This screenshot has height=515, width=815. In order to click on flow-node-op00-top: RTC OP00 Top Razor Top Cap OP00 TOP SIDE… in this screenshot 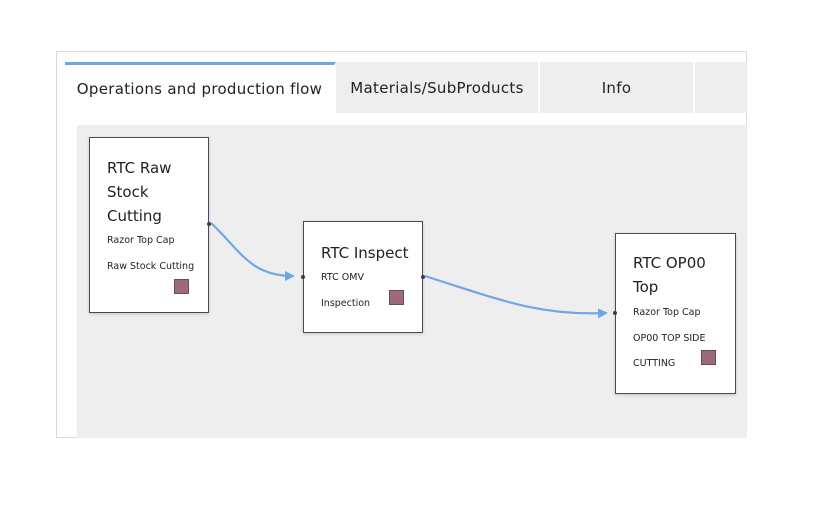, I will do `click(674, 313)`.